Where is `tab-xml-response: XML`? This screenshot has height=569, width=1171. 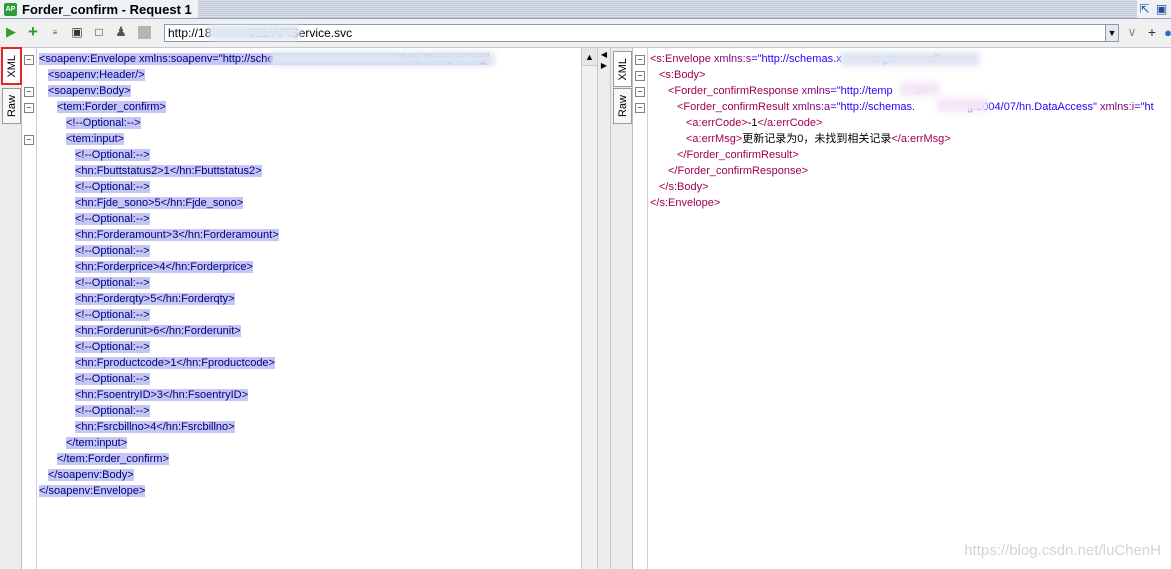 tab-xml-response: XML is located at coordinates (622, 69).